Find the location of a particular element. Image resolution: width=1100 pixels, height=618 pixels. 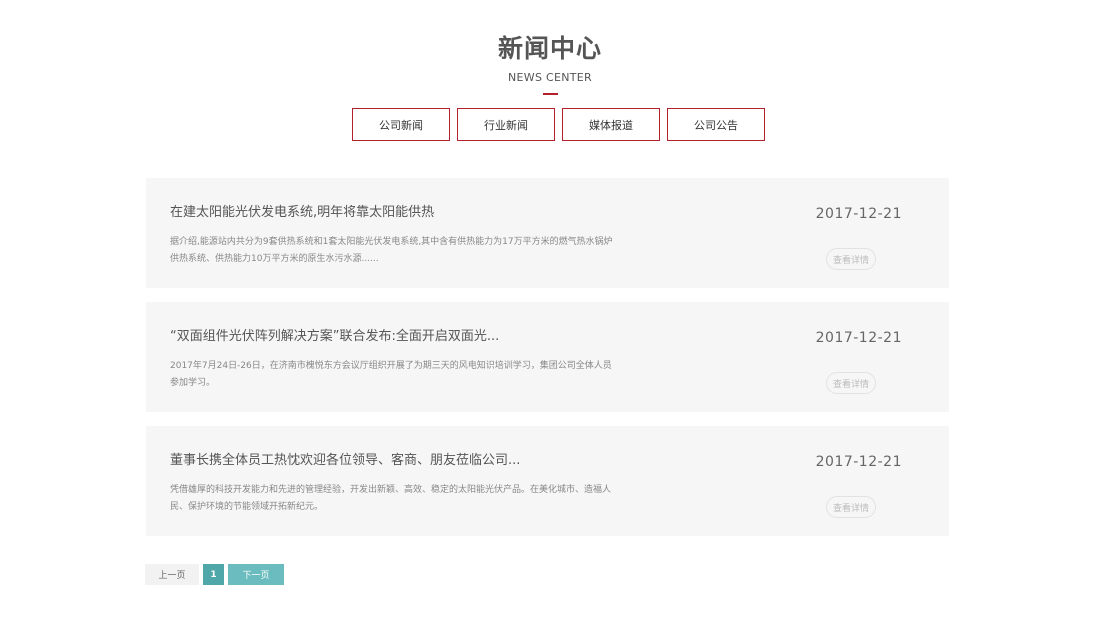

section-header: 新闻中心 NEWS CENTER is located at coordinates (550, 63).